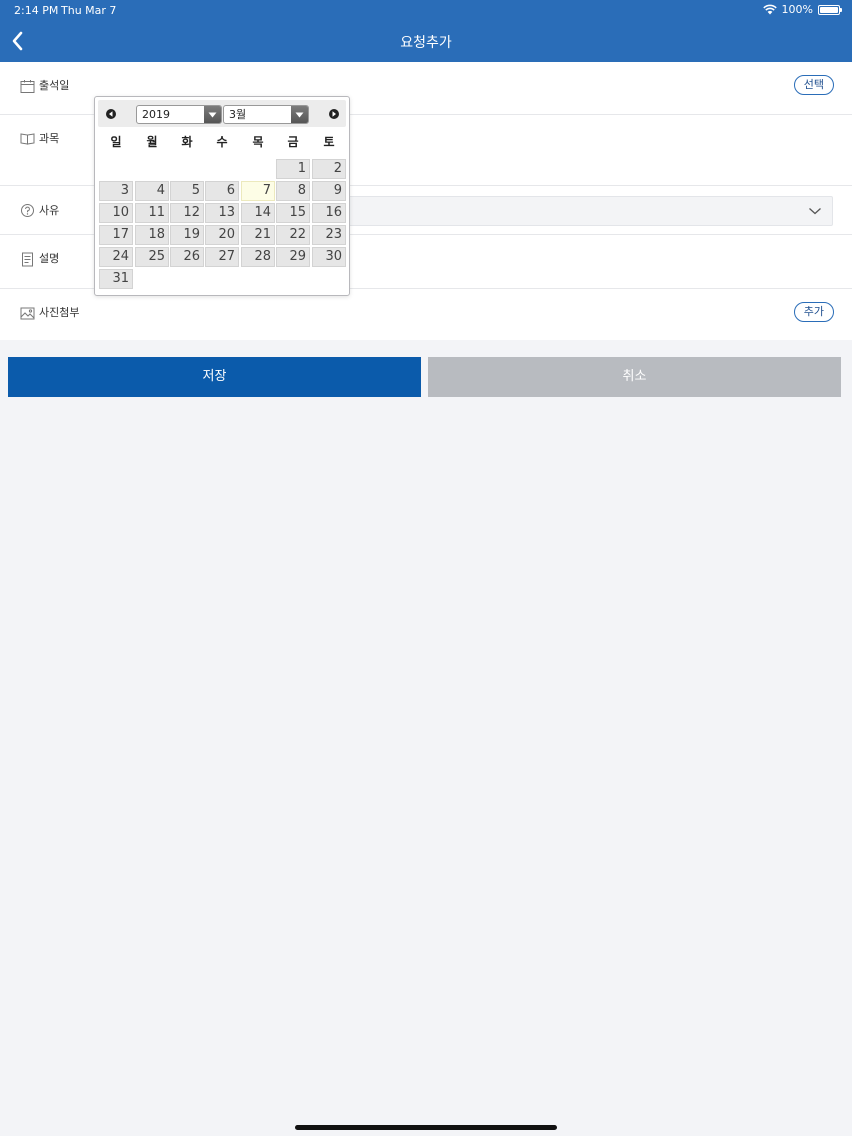 The height and width of the screenshot is (1136, 852). What do you see at coordinates (329, 235) in the screenshot?
I see `calendar-day: 23` at bounding box center [329, 235].